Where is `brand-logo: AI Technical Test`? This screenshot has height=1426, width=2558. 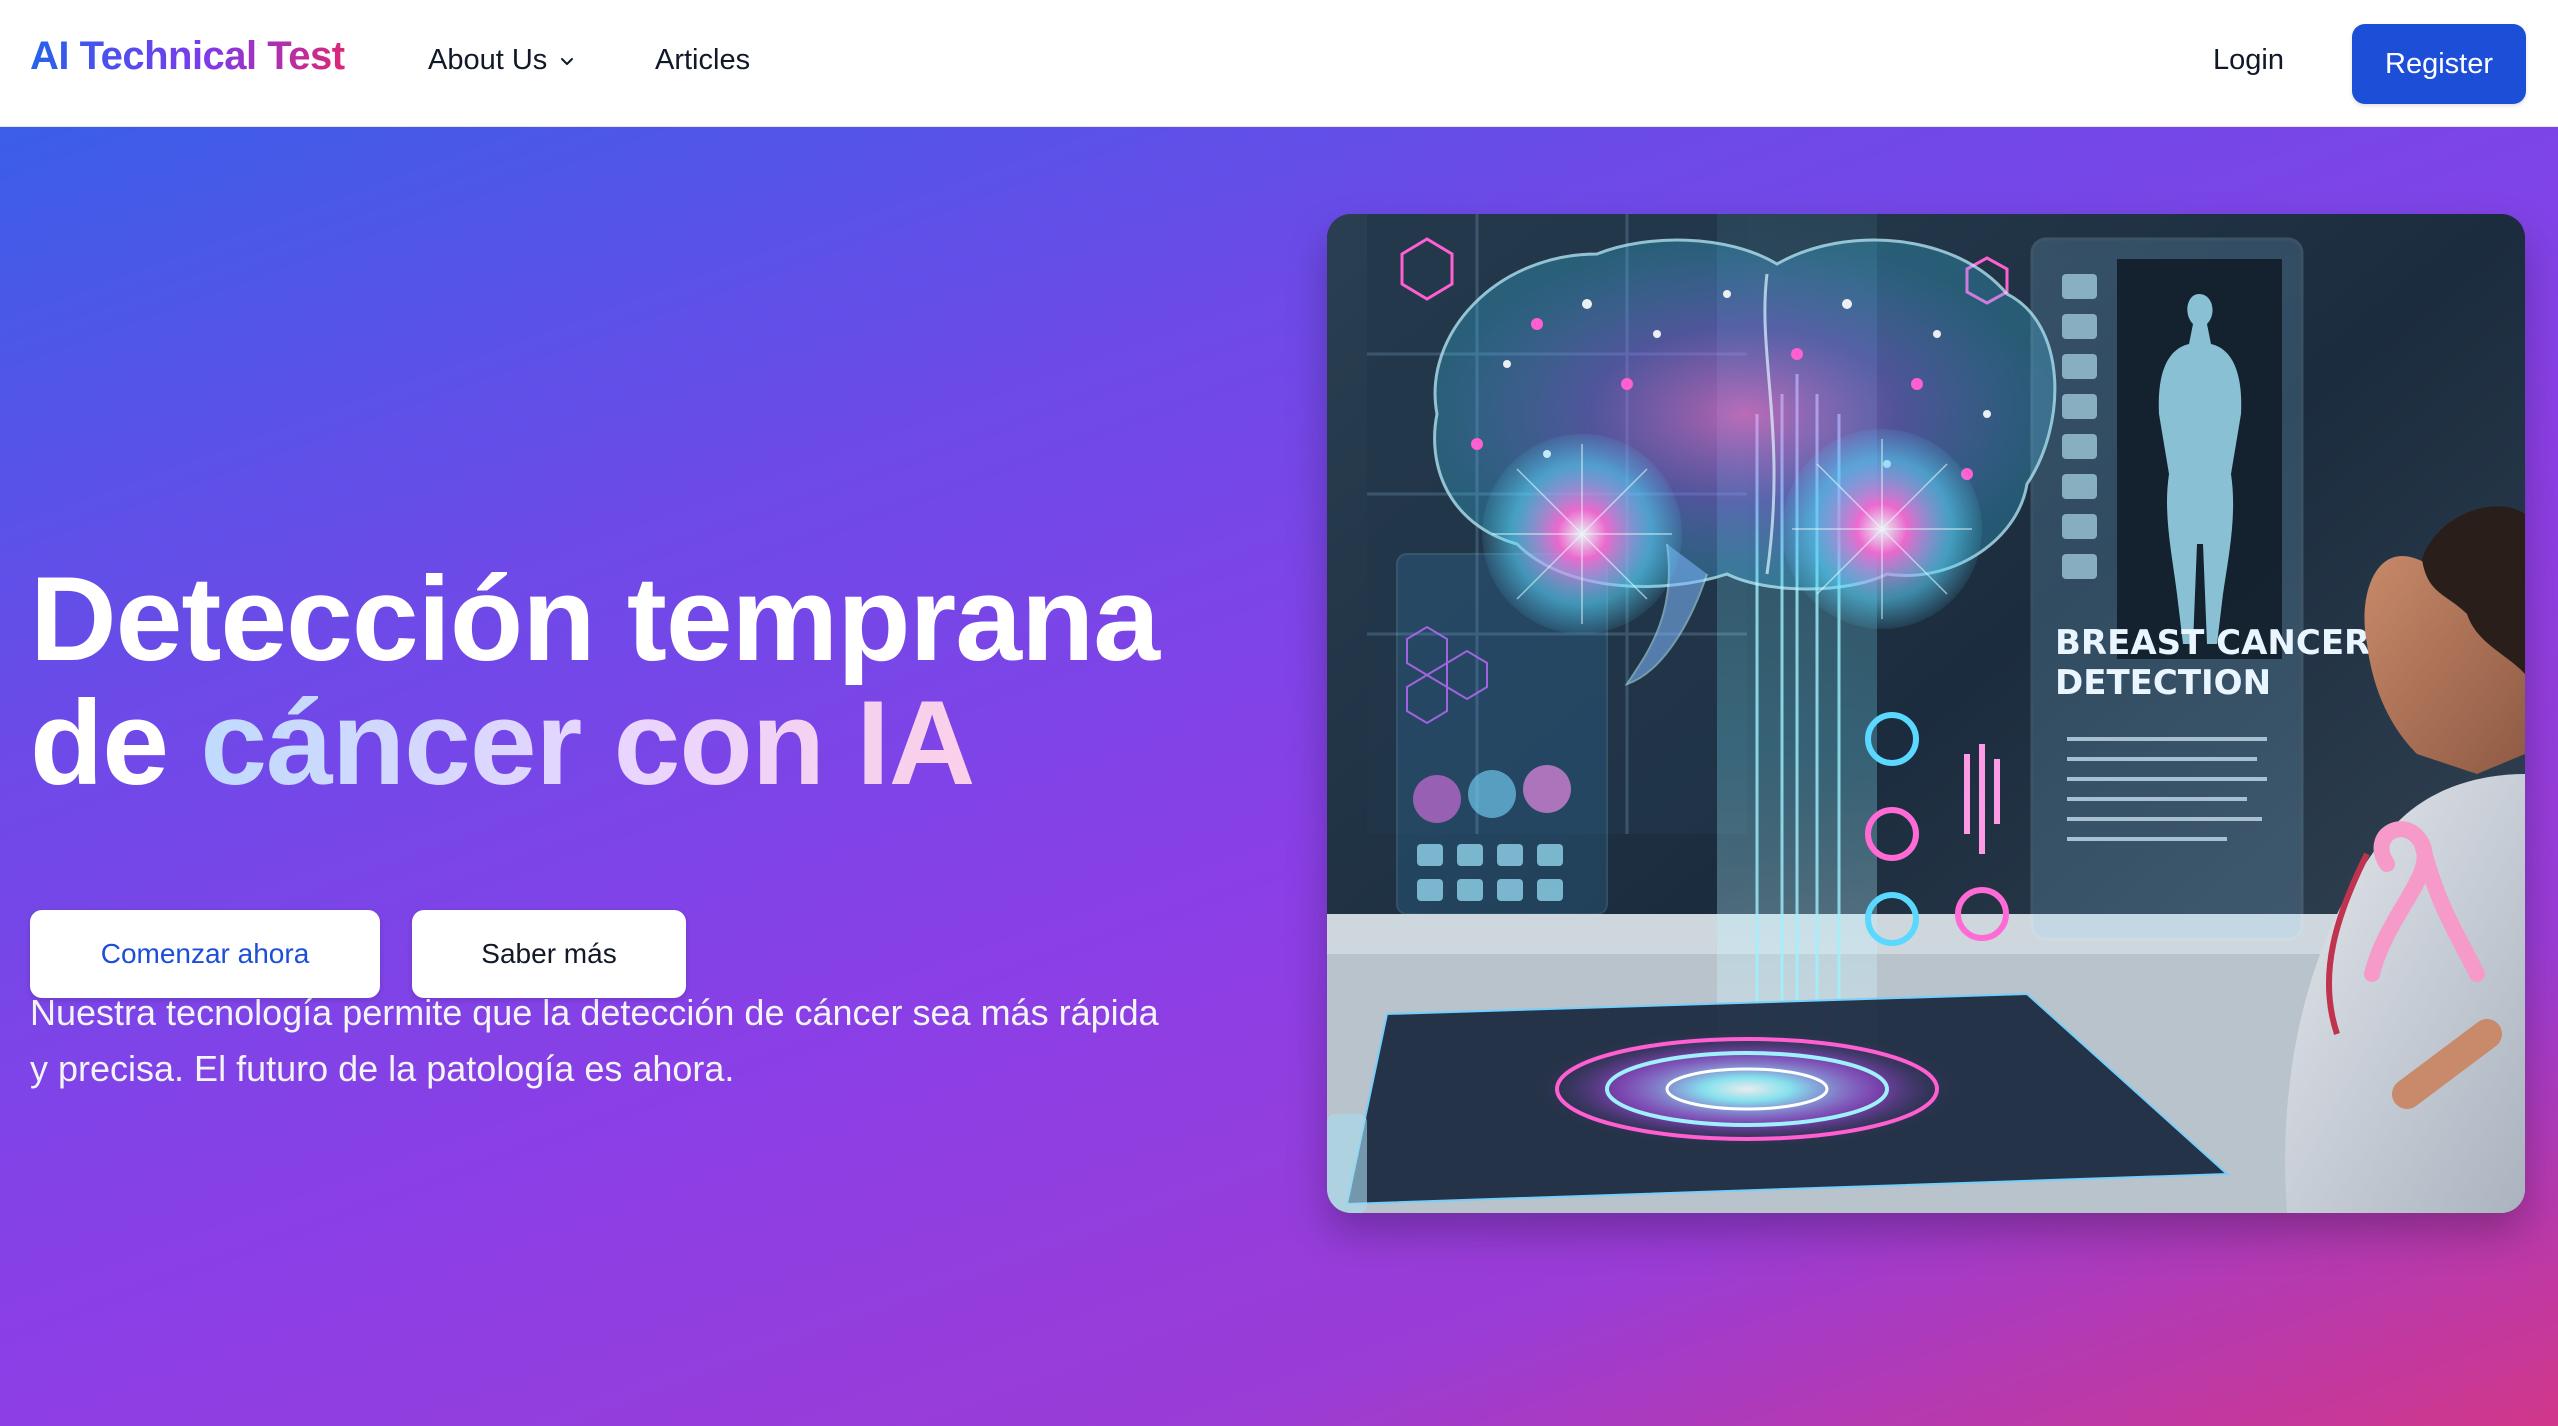
brand-logo: AI Technical Test is located at coordinates (187, 56).